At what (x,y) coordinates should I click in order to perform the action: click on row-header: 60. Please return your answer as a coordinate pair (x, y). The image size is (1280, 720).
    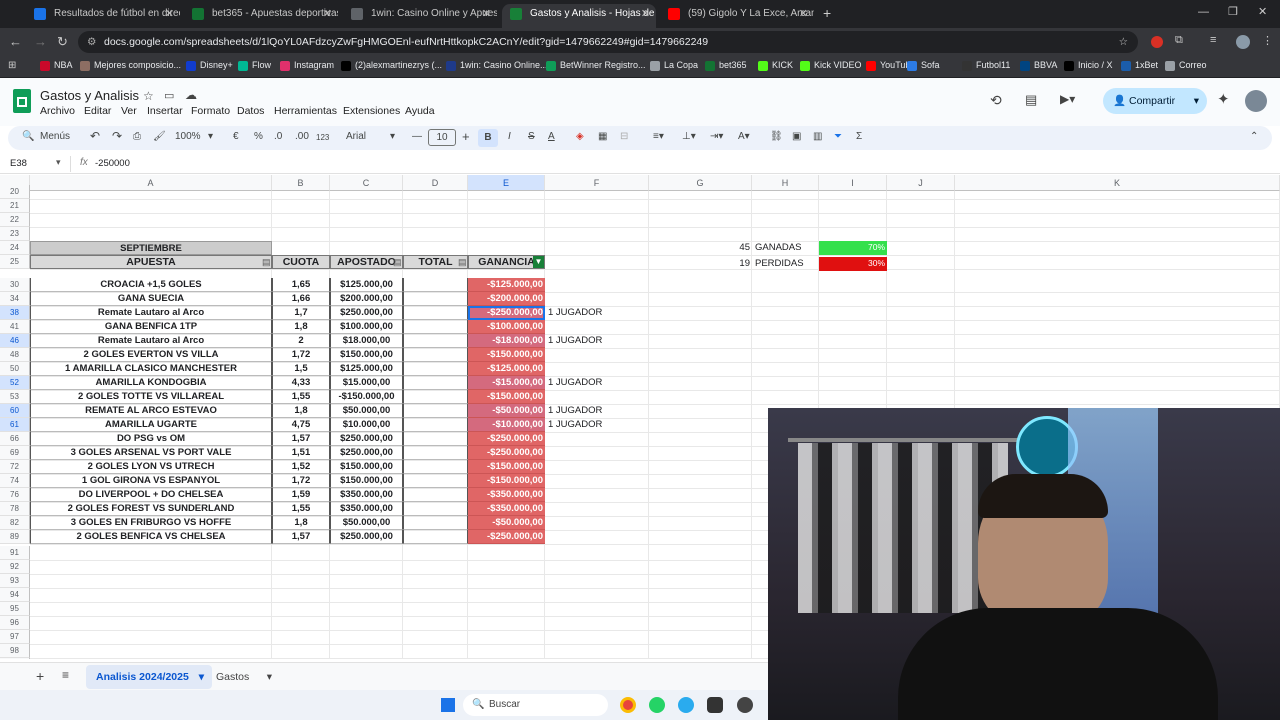
    Looking at the image, I should click on (15, 411).